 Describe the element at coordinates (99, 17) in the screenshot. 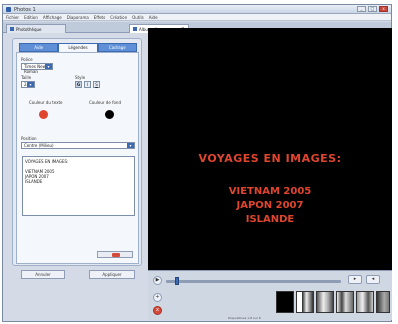

I see `menu-effects: Effets` at that location.